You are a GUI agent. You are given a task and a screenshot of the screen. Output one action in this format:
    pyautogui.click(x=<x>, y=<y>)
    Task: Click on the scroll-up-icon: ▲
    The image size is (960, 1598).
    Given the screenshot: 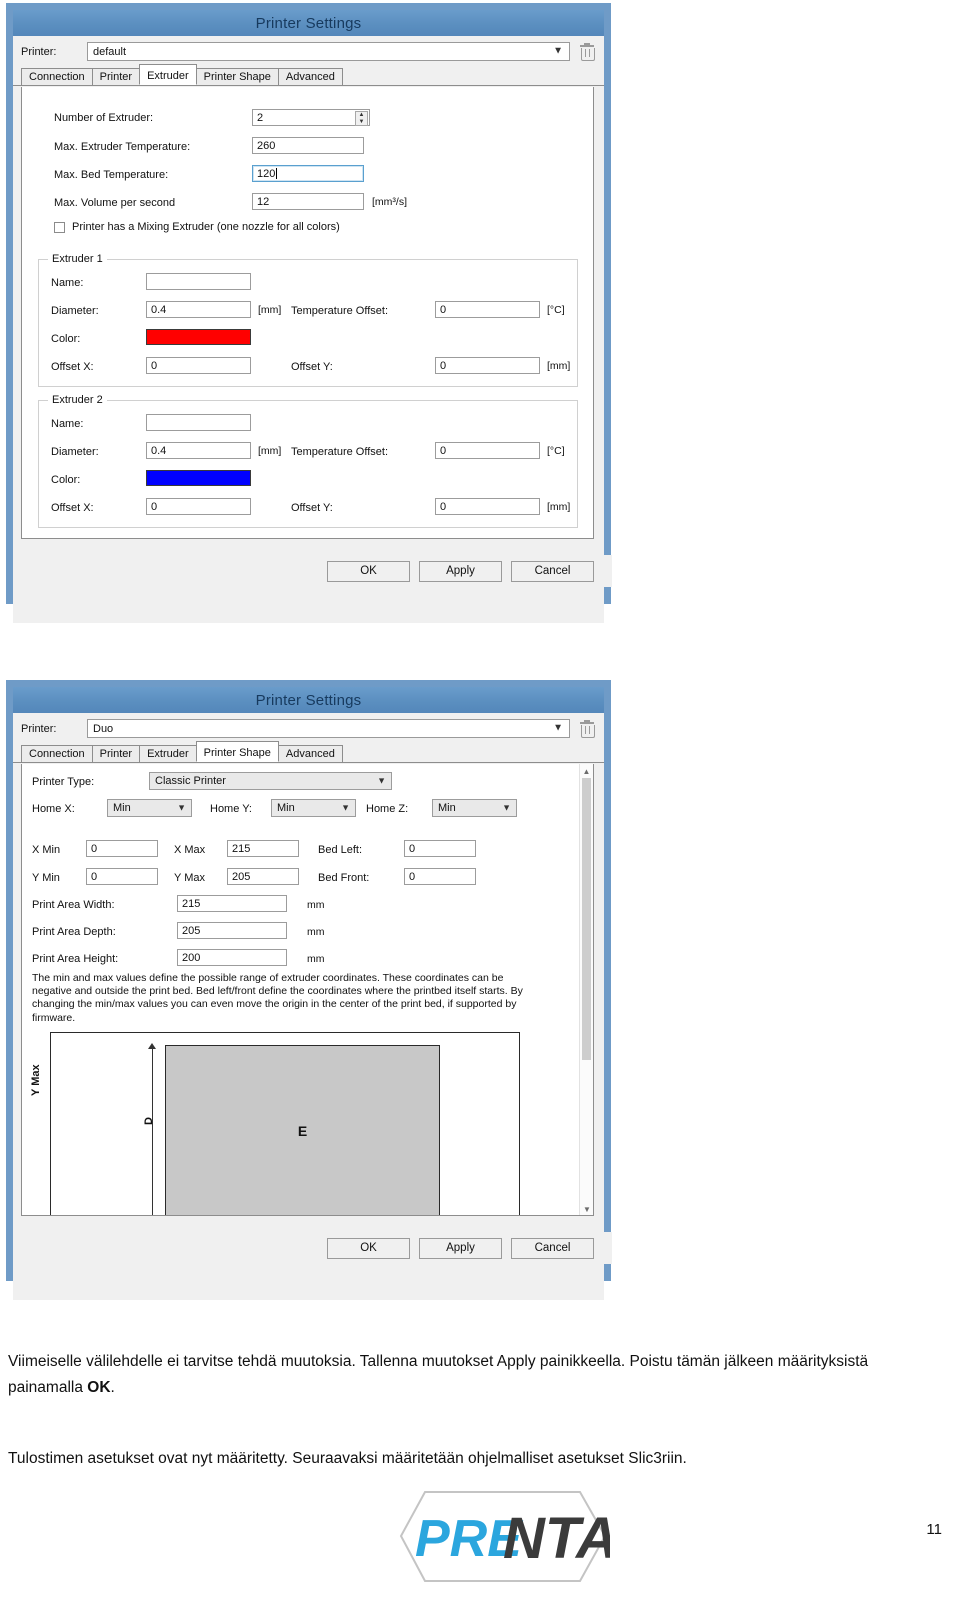 What is the action you would take?
    pyautogui.click(x=586, y=771)
    